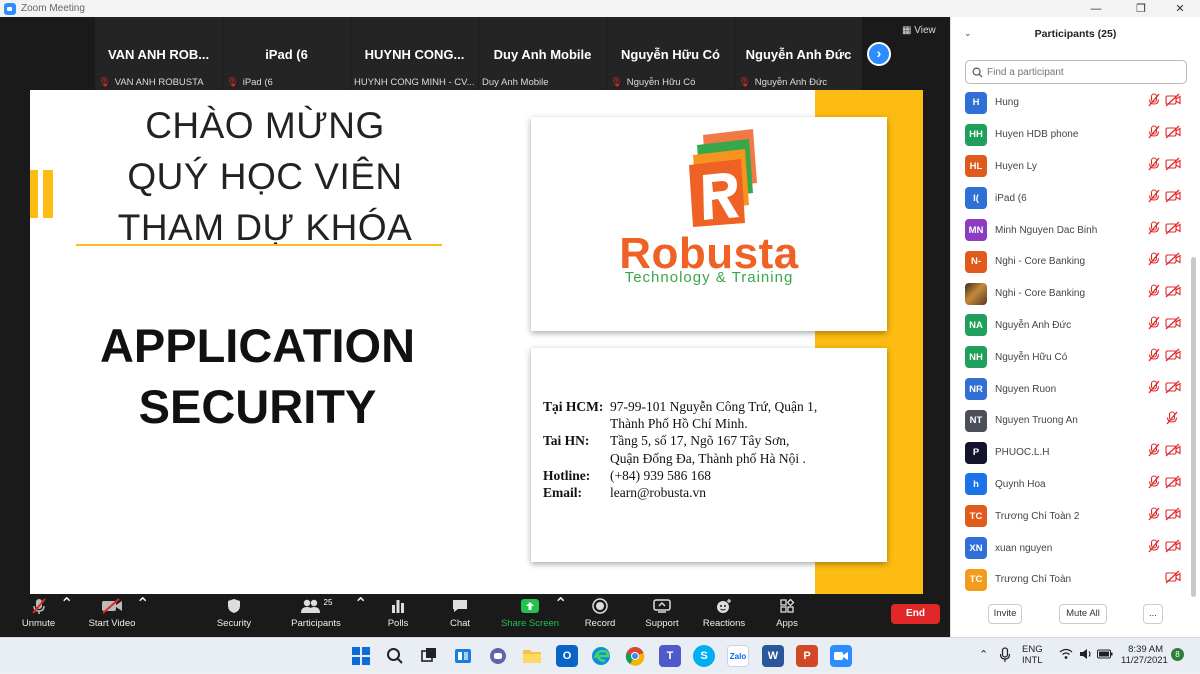 The width and height of the screenshot is (1200, 674). I want to click on participant-row: HL Huyen Ly, so click(1071, 167).